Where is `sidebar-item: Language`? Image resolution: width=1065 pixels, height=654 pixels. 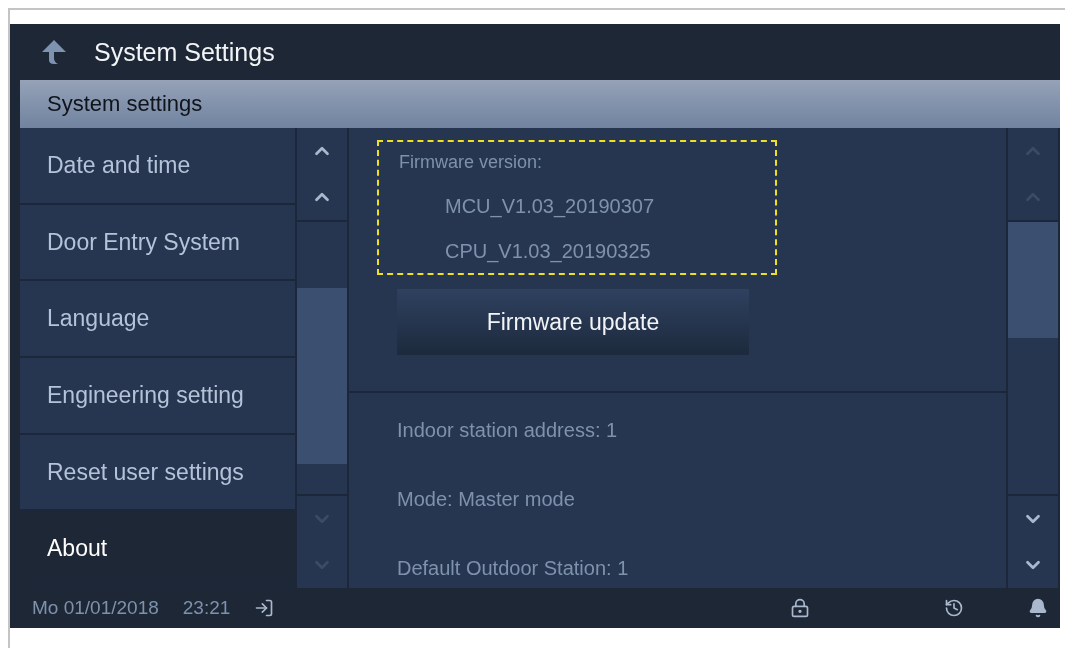 sidebar-item: Language is located at coordinates (157, 319).